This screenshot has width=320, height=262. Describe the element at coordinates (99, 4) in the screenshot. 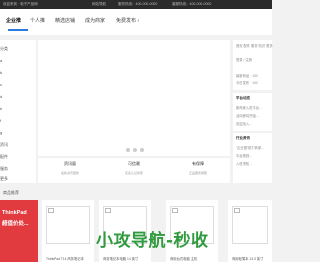

I see `site-nav-link: 网站导航` at that location.